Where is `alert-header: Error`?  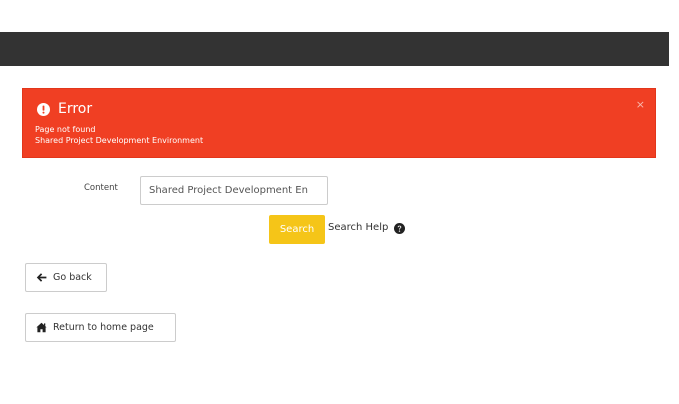
alert-header: Error is located at coordinates (64, 109).